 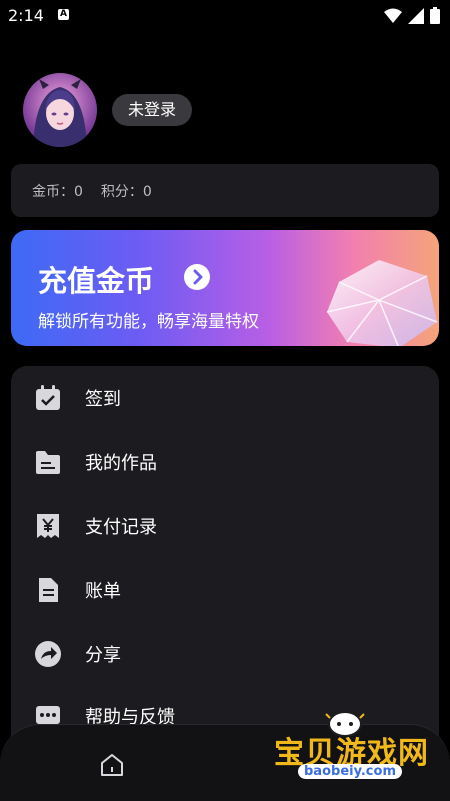 What do you see at coordinates (112, 765) in the screenshot?
I see `home-icon` at bounding box center [112, 765].